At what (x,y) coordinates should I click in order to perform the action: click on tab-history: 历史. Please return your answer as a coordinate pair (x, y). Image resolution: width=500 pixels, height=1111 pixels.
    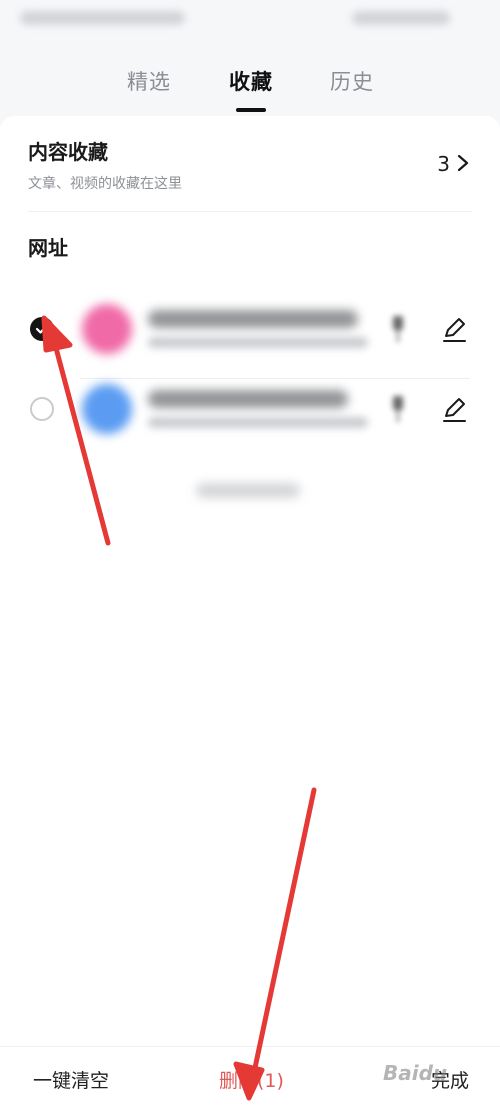
    Looking at the image, I should click on (352, 81).